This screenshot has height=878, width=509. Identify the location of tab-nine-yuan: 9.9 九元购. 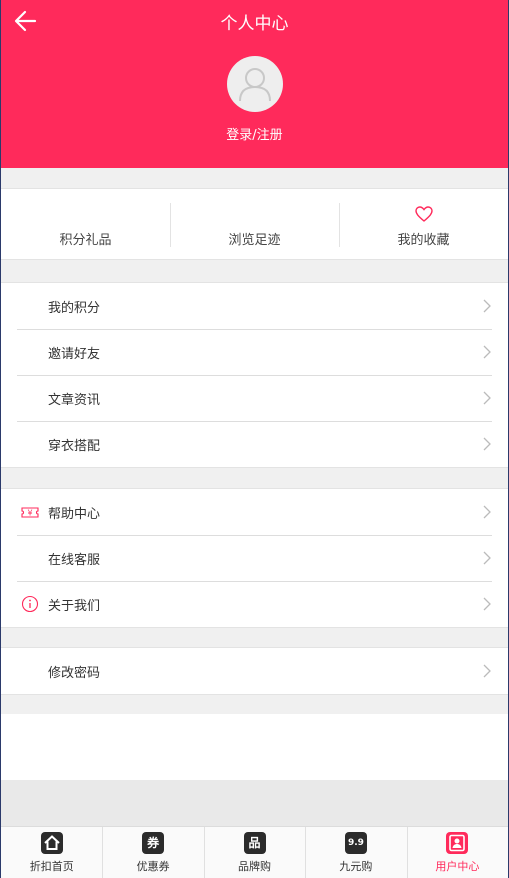
(355, 852).